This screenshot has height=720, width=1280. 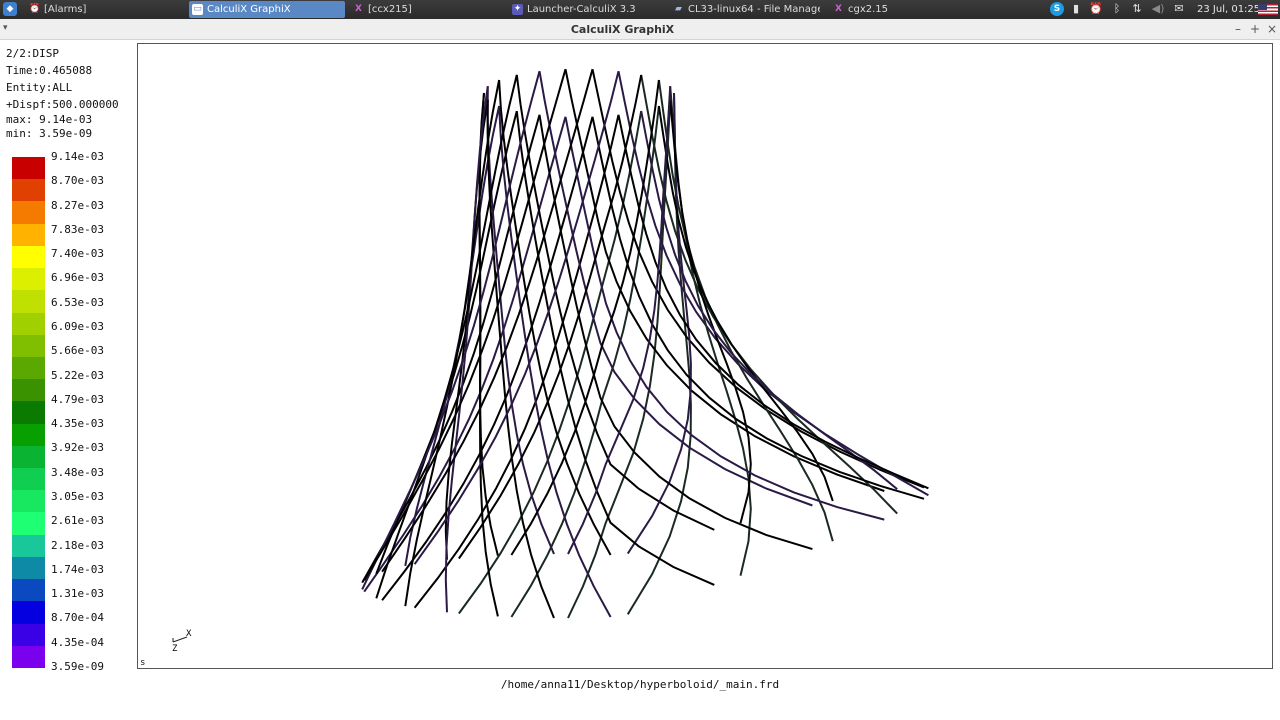 What do you see at coordinates (77, 424) in the screenshot?
I see `legend-label: 4.35e-03` at bounding box center [77, 424].